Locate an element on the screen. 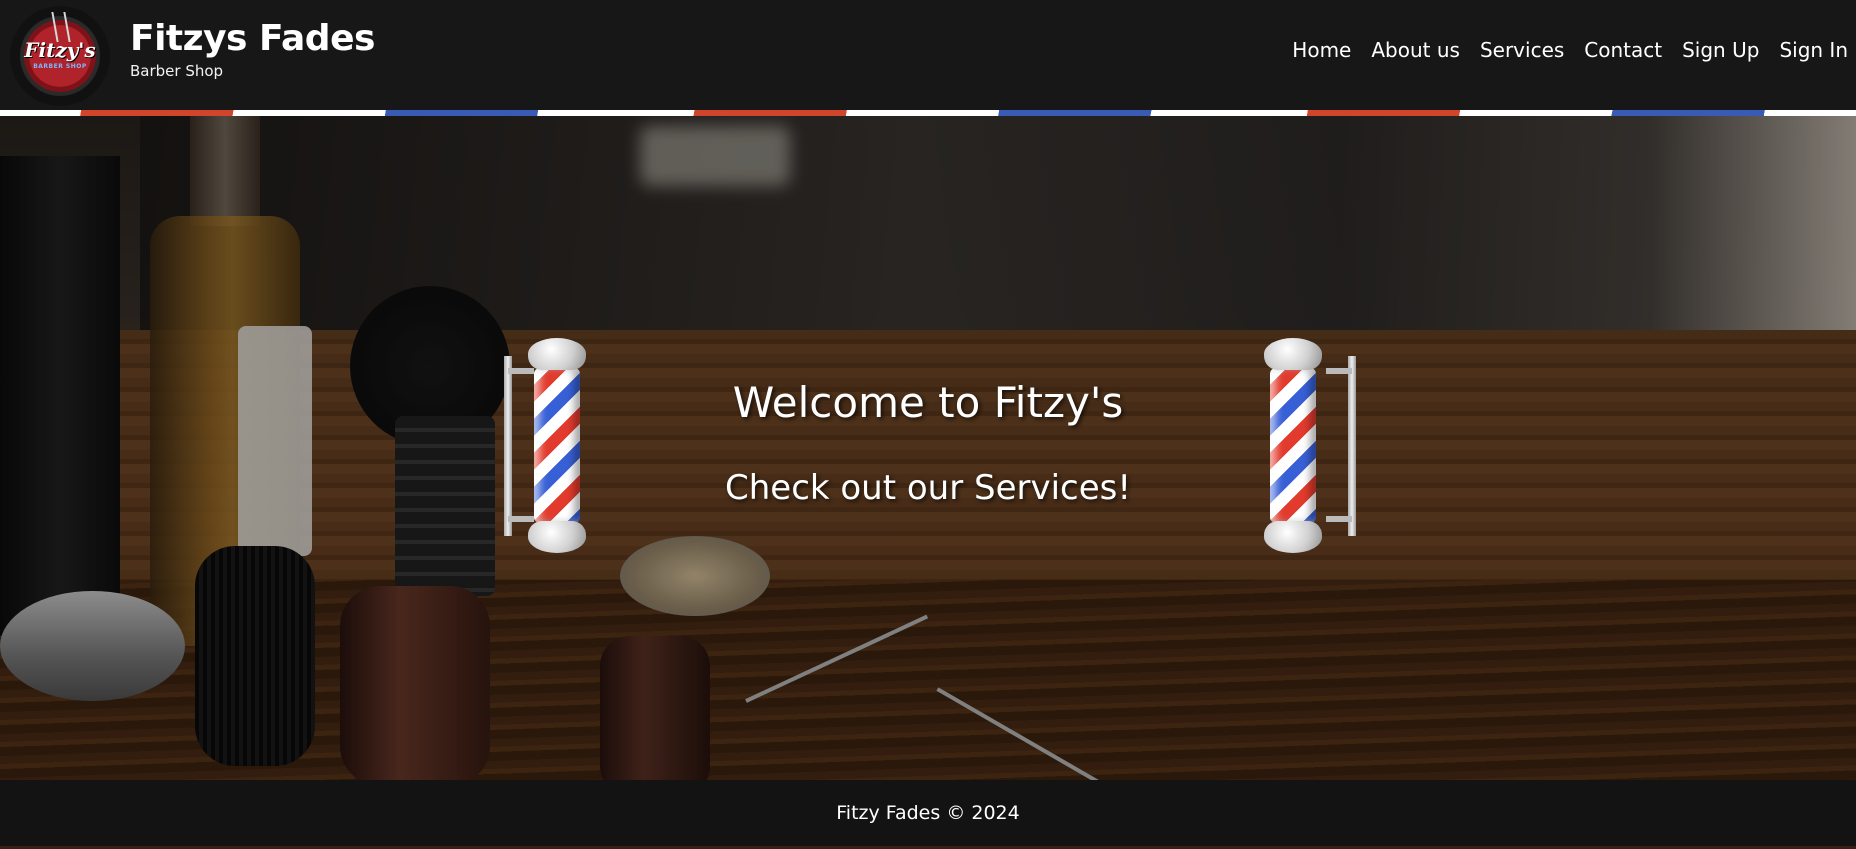 This screenshot has height=849, width=1856. logo-text: Fitzy's is located at coordinates (60, 50).